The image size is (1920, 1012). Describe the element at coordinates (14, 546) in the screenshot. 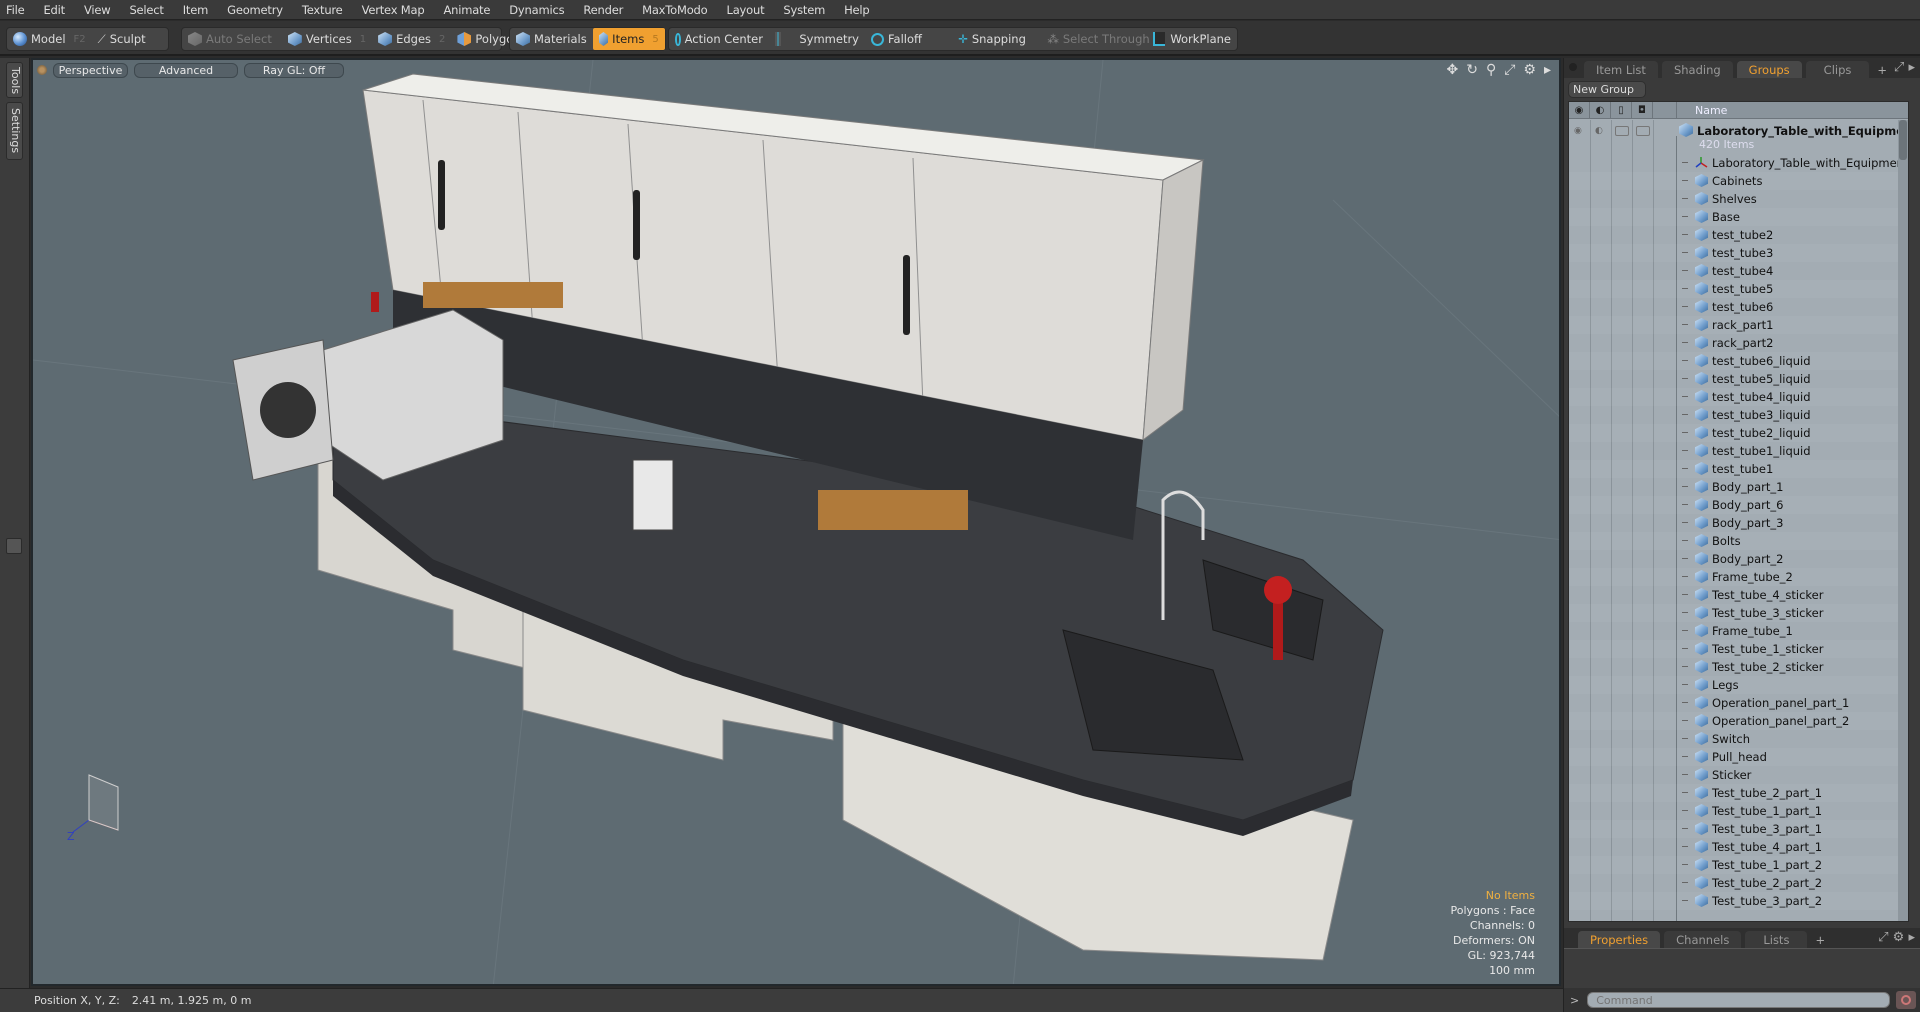

I see `expand-button` at that location.